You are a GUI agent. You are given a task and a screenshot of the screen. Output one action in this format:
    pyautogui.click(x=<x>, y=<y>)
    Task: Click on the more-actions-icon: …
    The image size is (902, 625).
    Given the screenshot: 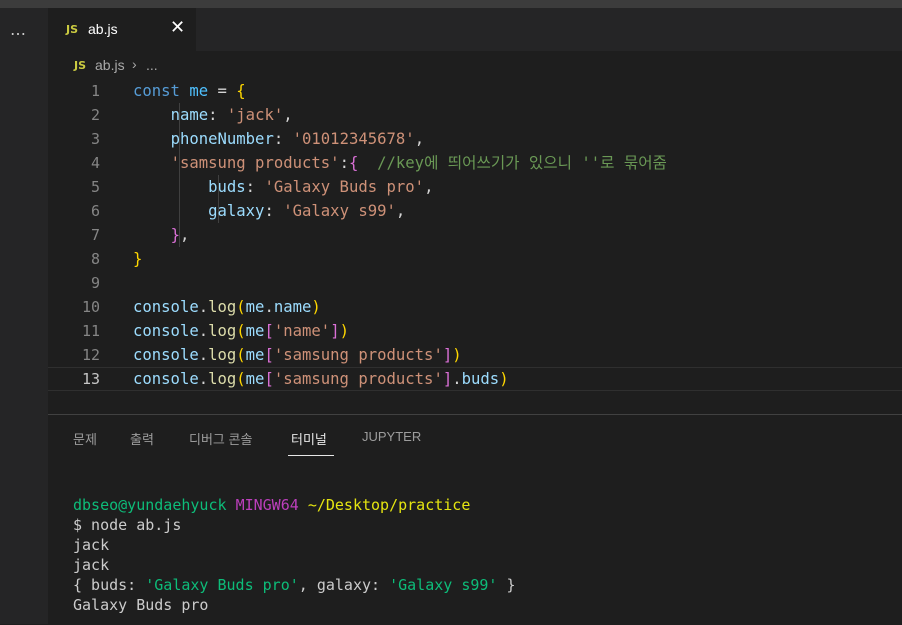 What is the action you would take?
    pyautogui.click(x=18, y=30)
    